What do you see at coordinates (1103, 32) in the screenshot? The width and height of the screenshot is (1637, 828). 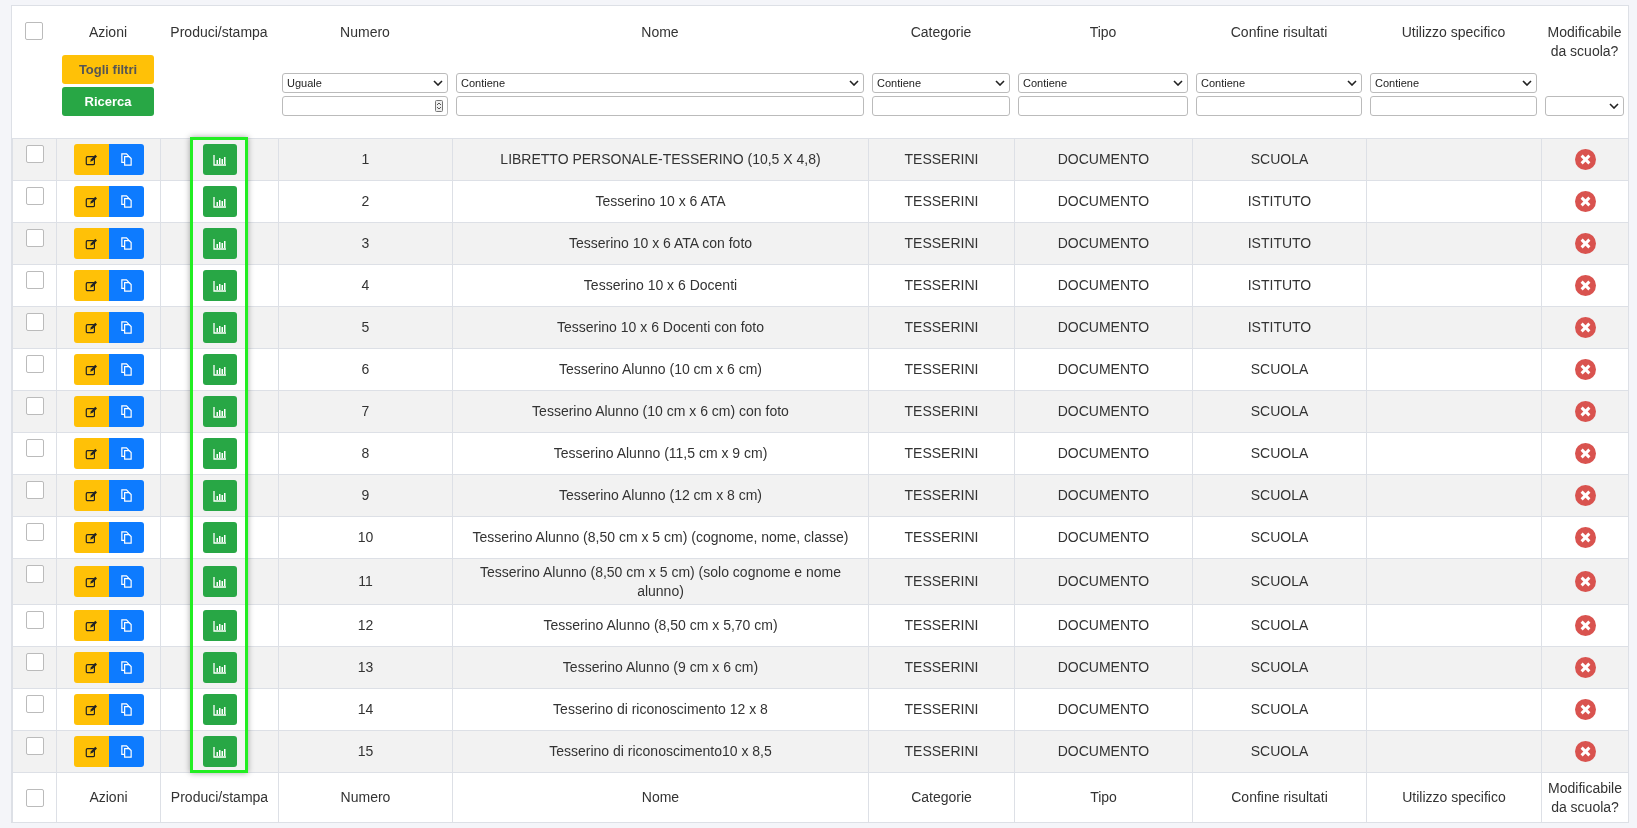 I see `column-header: Tipo` at bounding box center [1103, 32].